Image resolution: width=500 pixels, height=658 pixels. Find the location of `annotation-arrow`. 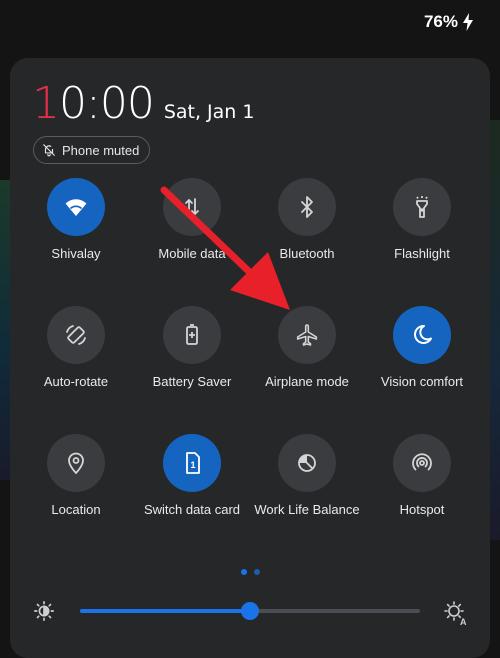

annotation-arrow is located at coordinates (225, 248).